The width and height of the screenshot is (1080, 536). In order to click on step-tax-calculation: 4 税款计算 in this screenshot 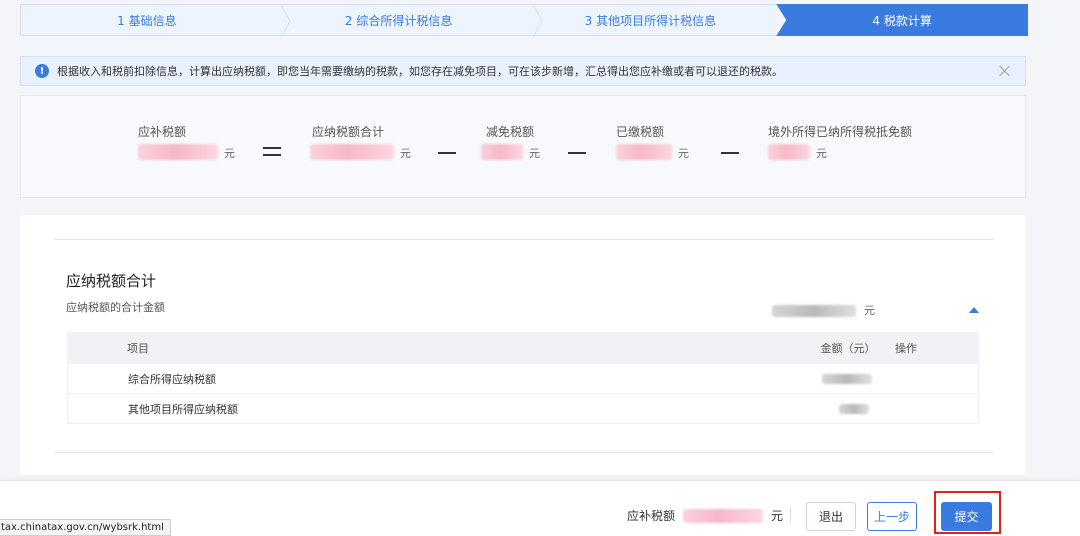, I will do `click(902, 20)`.